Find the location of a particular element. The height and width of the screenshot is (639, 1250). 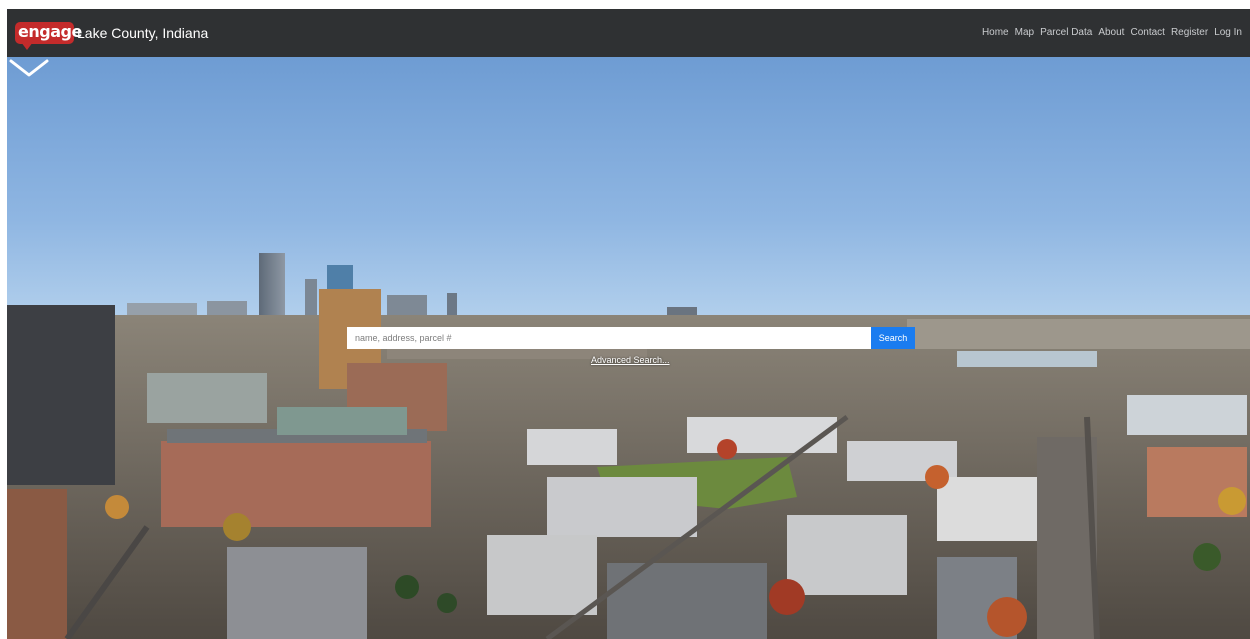

nav-parcel-data: Parcel Data is located at coordinates (1066, 33).